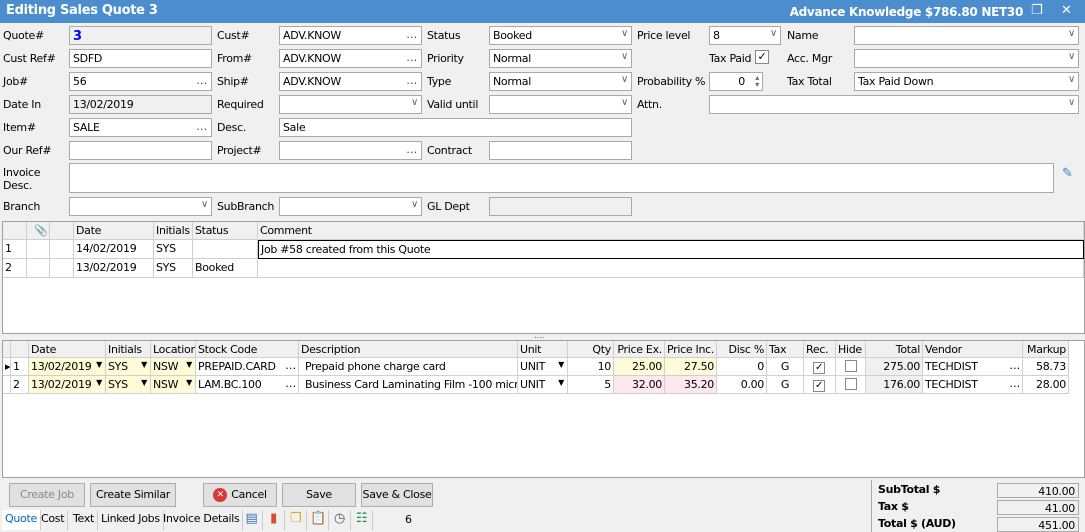  I want to click on save-button: Save, so click(319, 495).